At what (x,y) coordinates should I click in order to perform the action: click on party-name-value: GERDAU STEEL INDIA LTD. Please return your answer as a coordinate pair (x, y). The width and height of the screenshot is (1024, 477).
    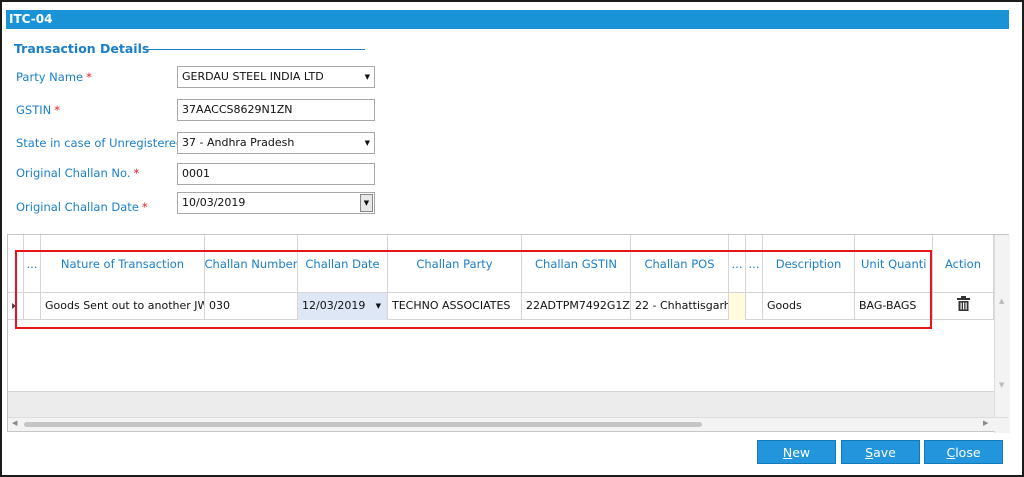
    Looking at the image, I should click on (253, 76).